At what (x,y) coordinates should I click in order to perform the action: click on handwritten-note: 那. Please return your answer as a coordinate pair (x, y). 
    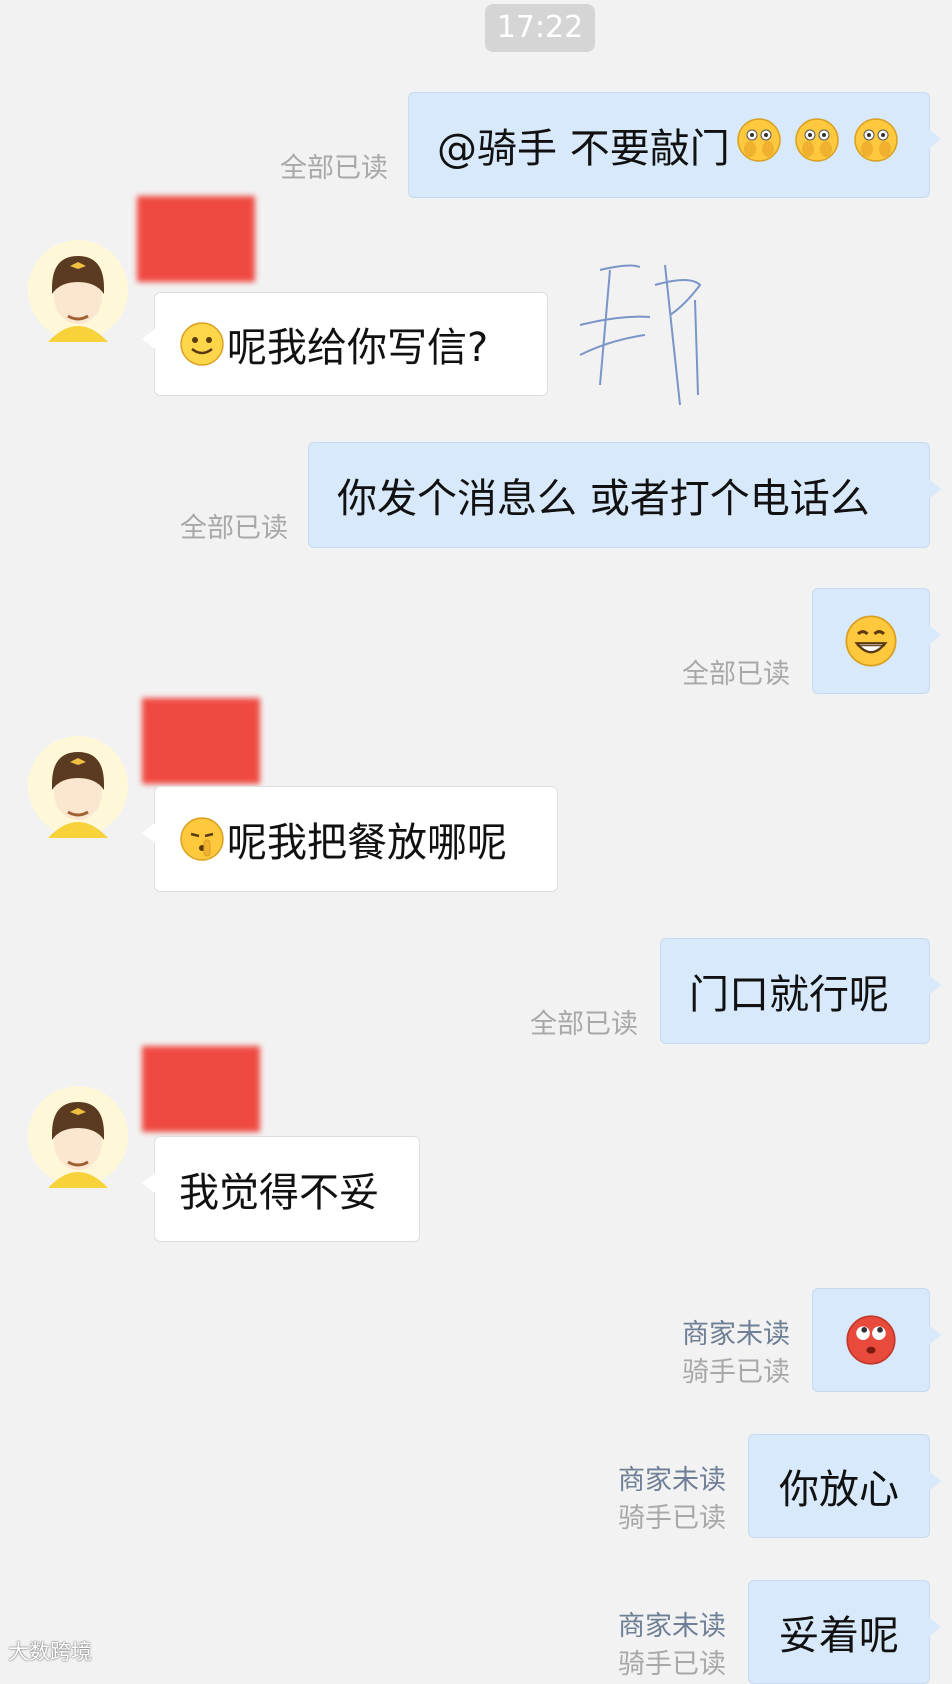
    Looking at the image, I should click on (650, 330).